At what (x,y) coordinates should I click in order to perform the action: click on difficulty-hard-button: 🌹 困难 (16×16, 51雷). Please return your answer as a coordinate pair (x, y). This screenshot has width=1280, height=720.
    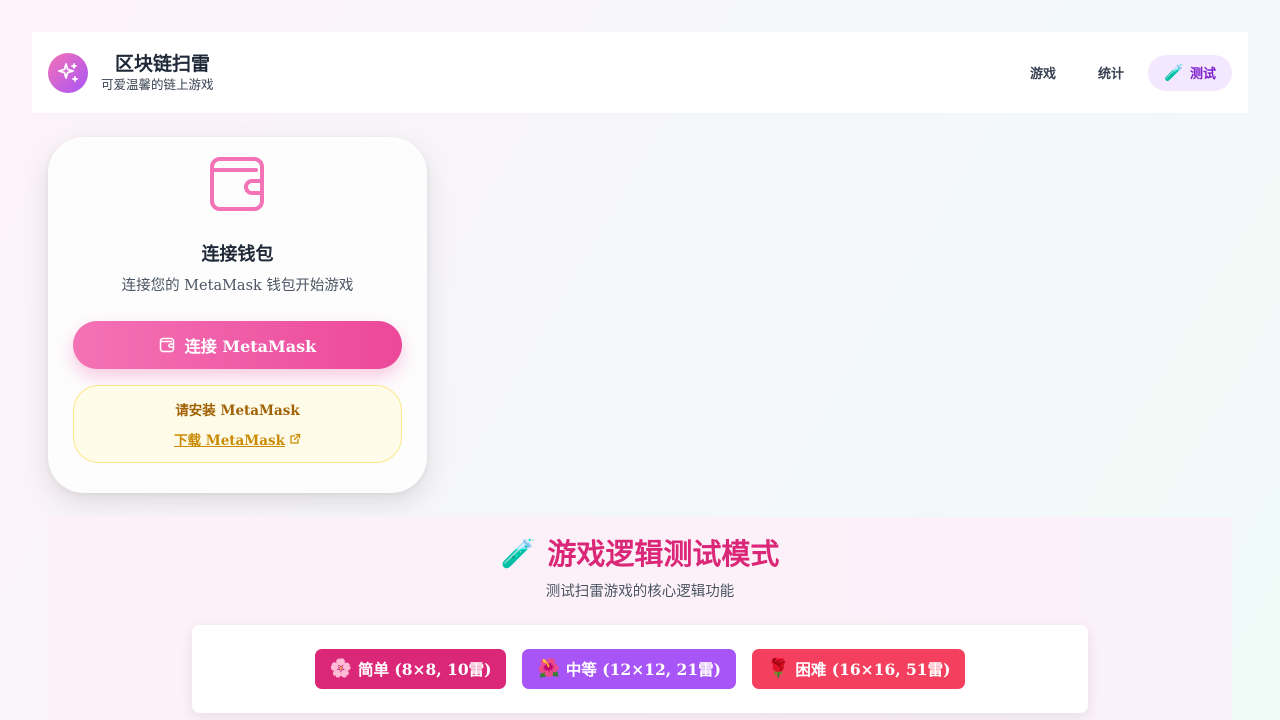
    Looking at the image, I should click on (858, 669).